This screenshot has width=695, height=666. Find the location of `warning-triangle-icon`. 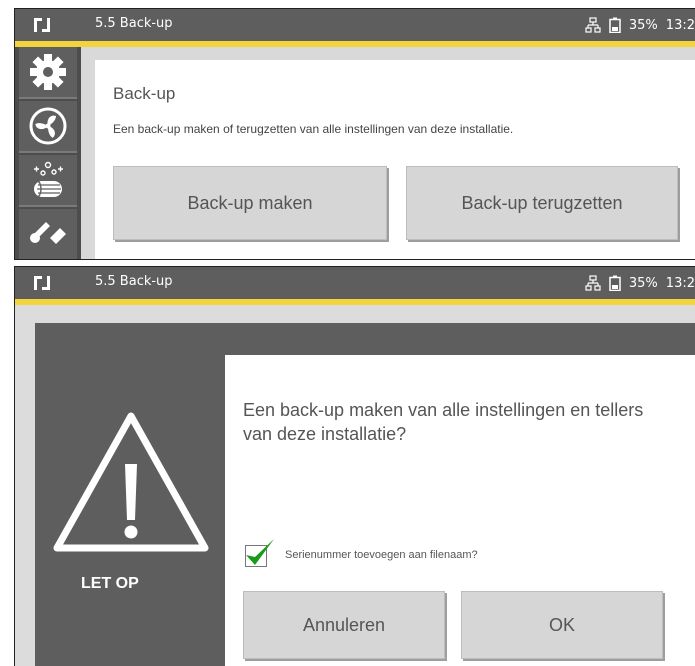

warning-triangle-icon is located at coordinates (131, 482).